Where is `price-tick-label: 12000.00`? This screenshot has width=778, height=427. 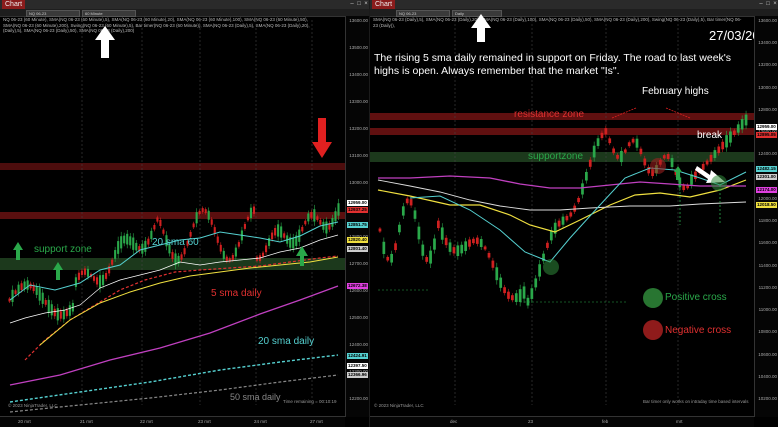
price-tick-label: 12000.00 is located at coordinates (767, 198).